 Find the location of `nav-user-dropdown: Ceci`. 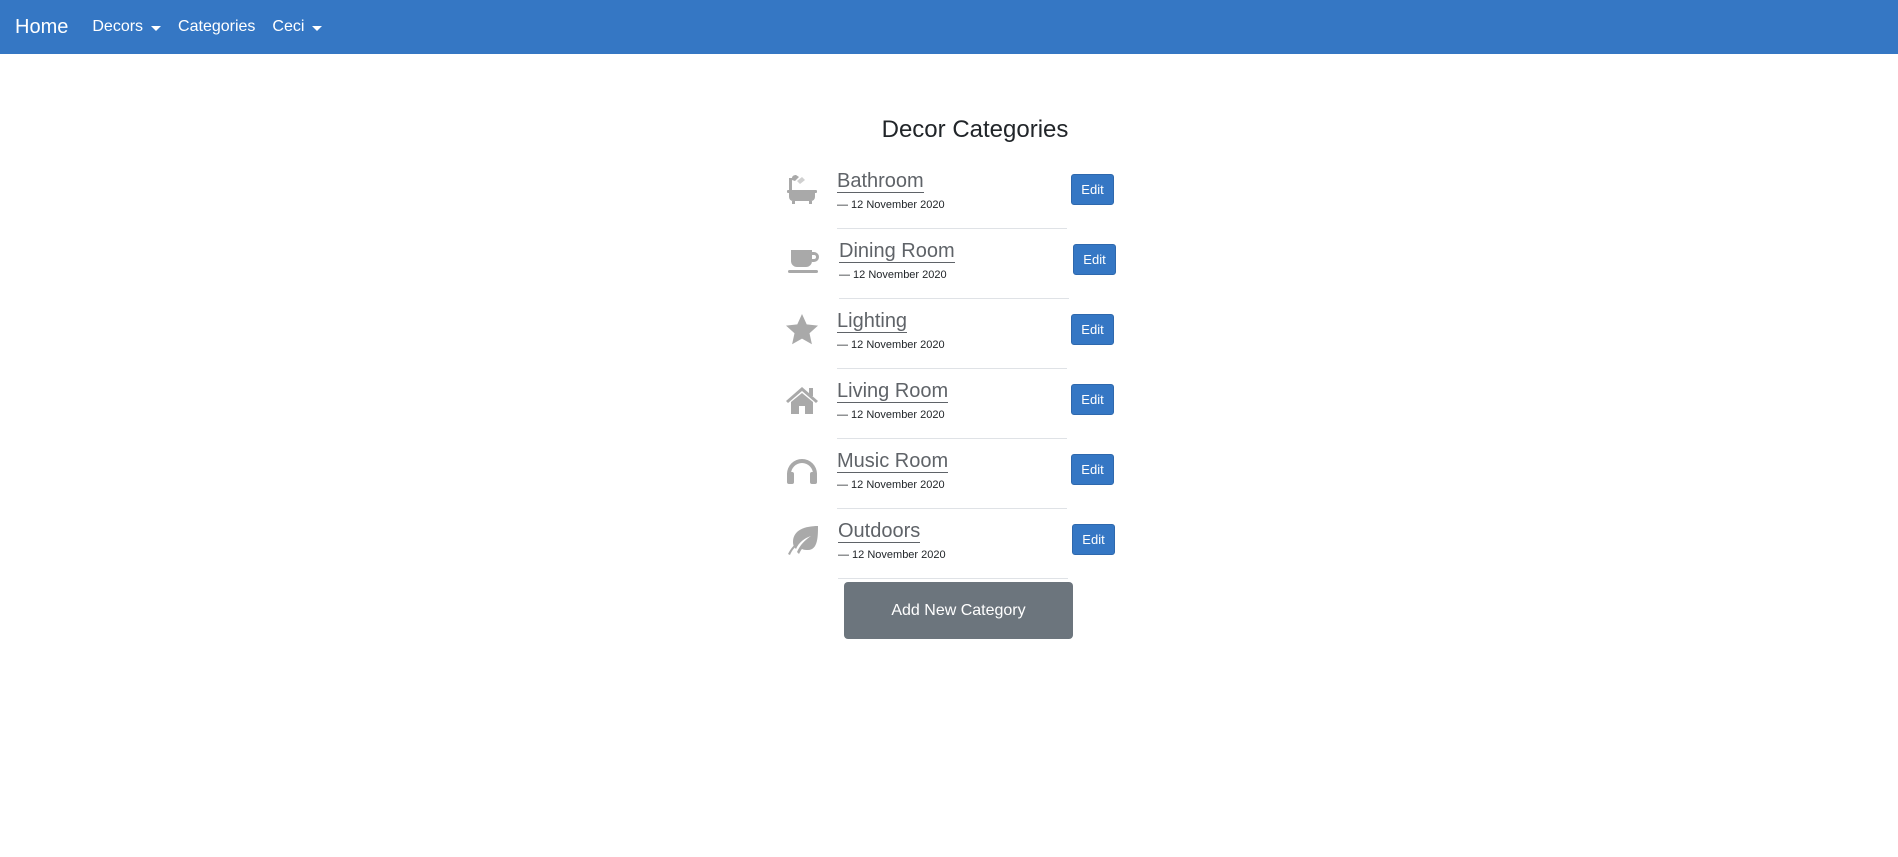

nav-user-dropdown: Ceci is located at coordinates (297, 27).